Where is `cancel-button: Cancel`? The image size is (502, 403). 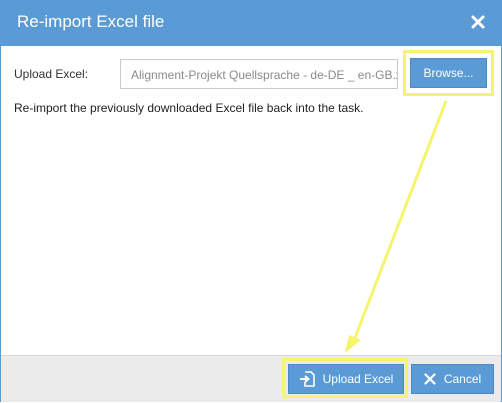
cancel-button: Cancel is located at coordinates (452, 379).